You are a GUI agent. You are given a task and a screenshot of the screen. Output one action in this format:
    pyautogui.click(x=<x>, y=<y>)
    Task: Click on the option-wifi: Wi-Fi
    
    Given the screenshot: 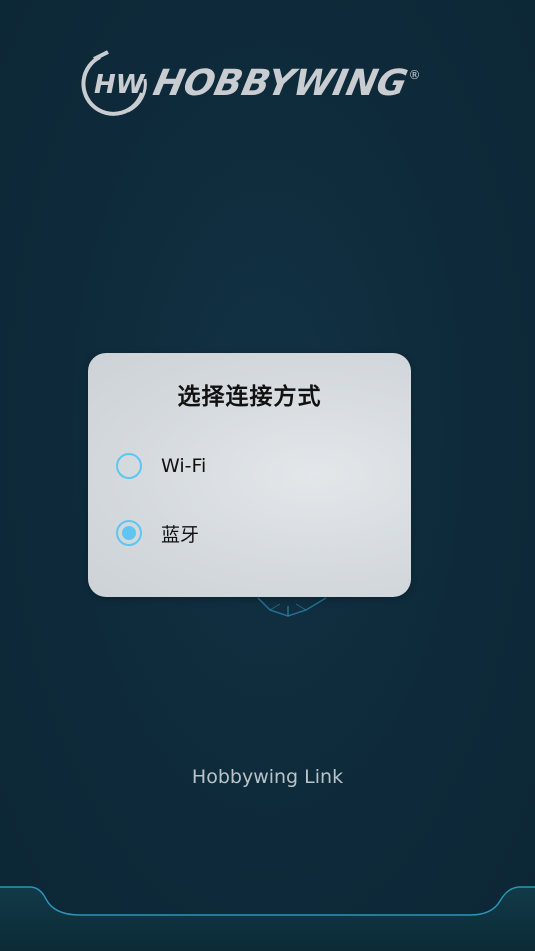 What is the action you would take?
    pyautogui.click(x=161, y=466)
    